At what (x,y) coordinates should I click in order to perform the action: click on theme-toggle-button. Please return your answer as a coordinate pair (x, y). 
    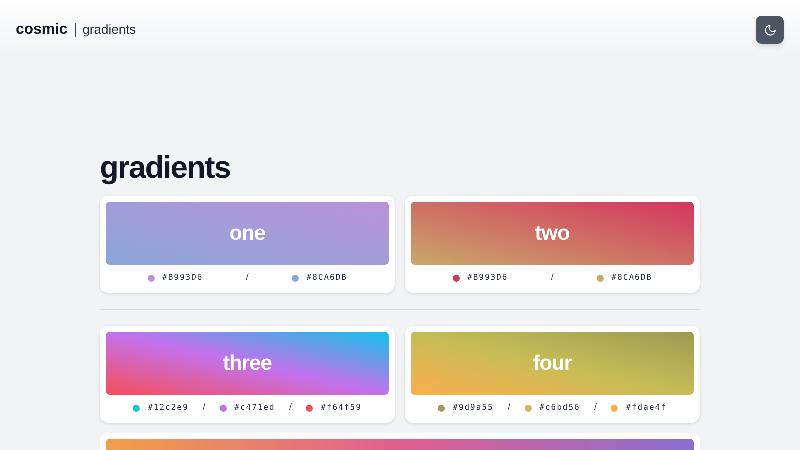
    Looking at the image, I should click on (770, 30).